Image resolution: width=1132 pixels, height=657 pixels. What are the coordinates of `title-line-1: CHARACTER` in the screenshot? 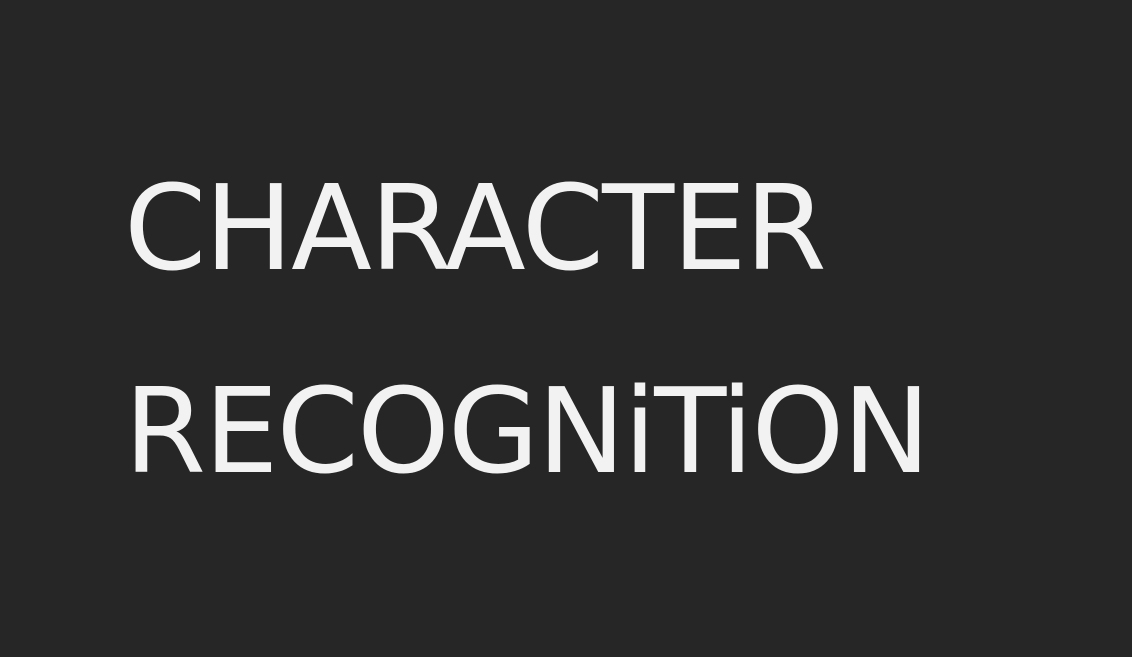 It's located at (475, 228).